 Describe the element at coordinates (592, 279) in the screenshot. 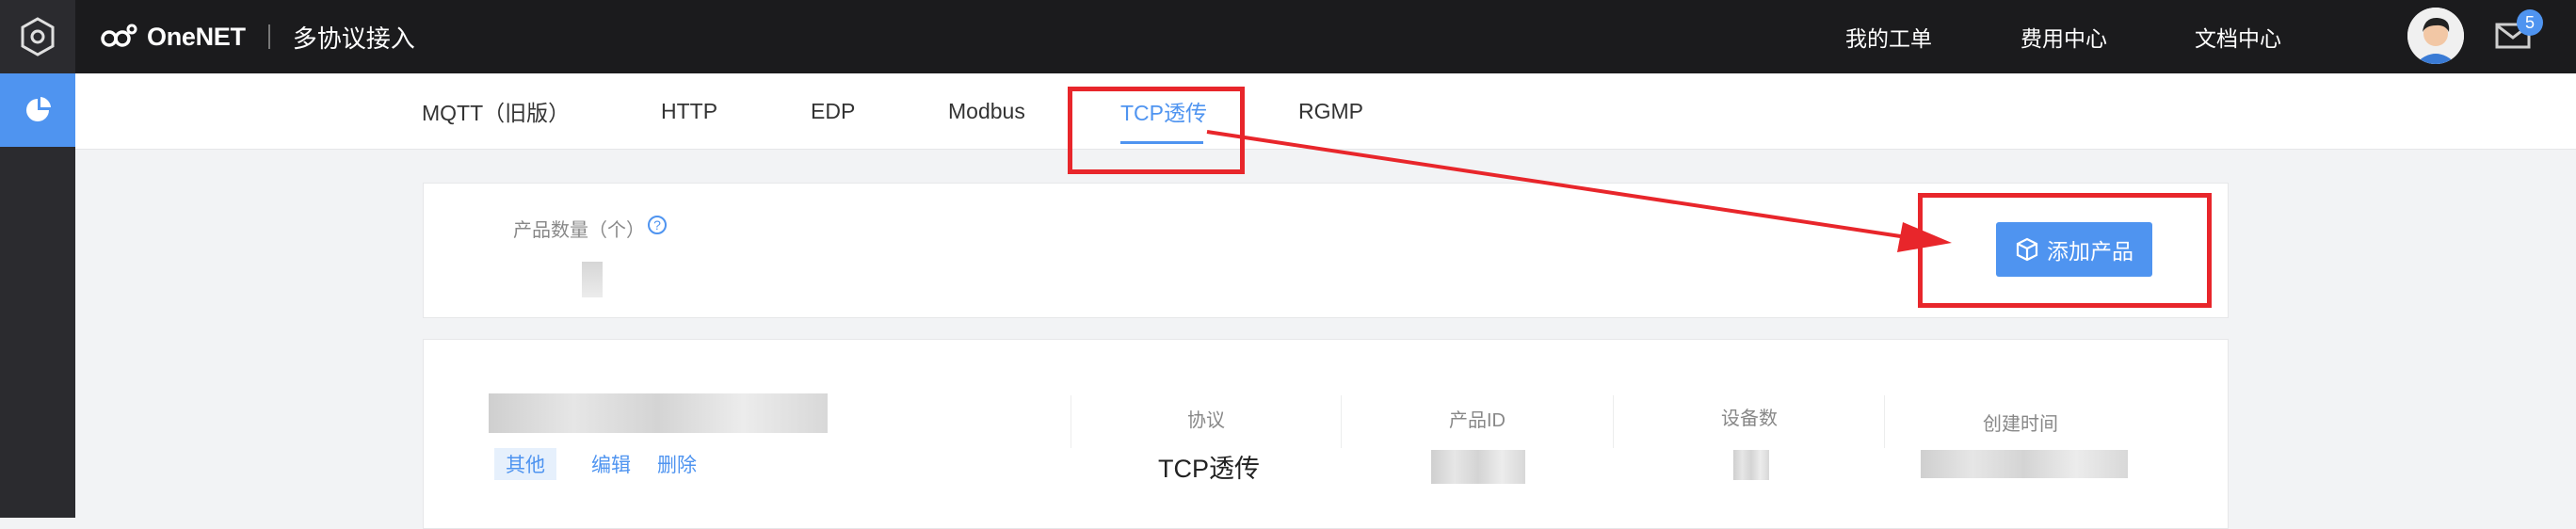

I see `product-count-value` at that location.